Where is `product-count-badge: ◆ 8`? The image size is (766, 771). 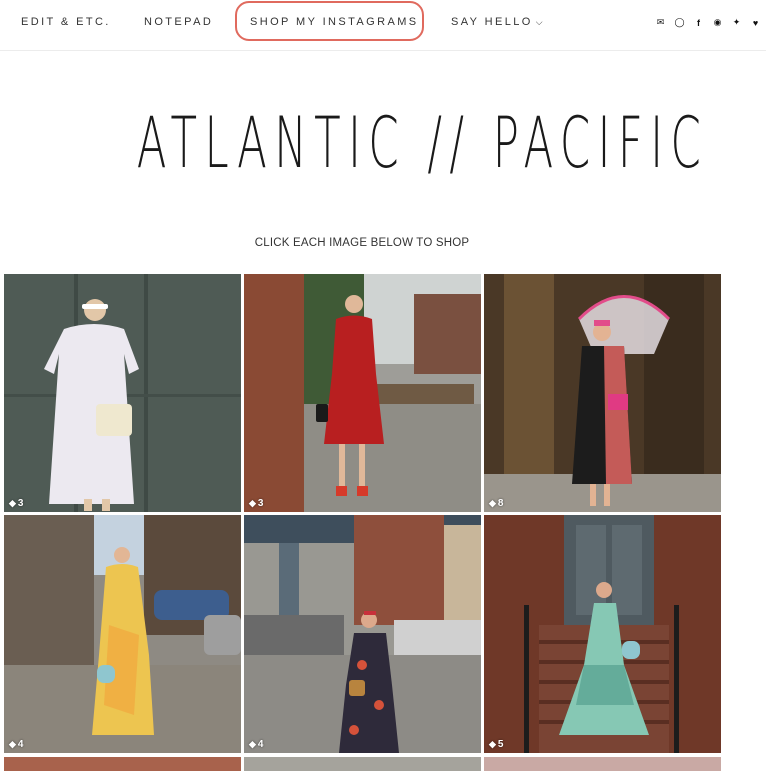
product-count-badge: ◆ 8 is located at coordinates (496, 503).